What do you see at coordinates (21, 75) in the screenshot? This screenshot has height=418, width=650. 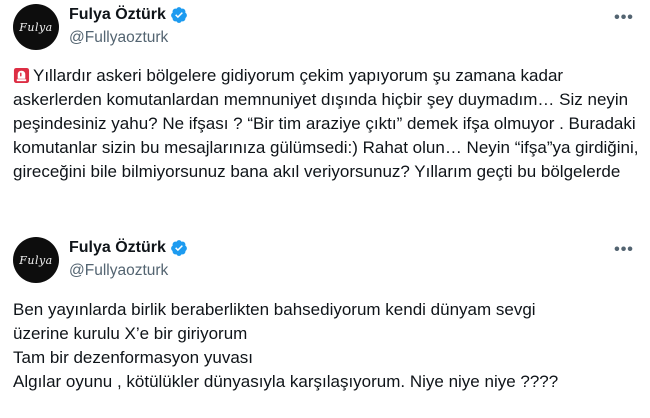 I see `rotating-light-icon` at bounding box center [21, 75].